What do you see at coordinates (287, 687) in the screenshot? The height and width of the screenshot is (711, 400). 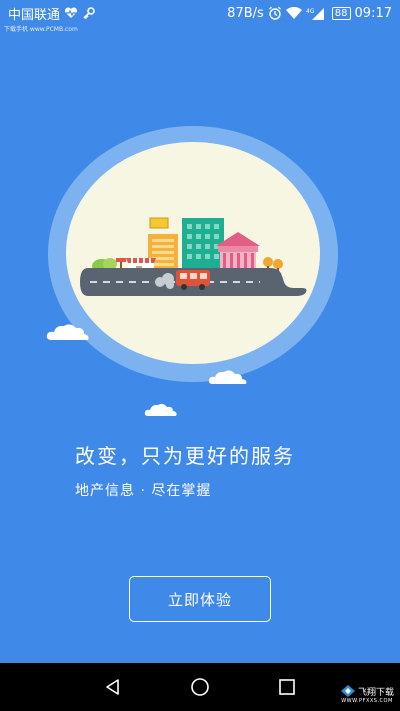 I see `recents-icon` at bounding box center [287, 687].